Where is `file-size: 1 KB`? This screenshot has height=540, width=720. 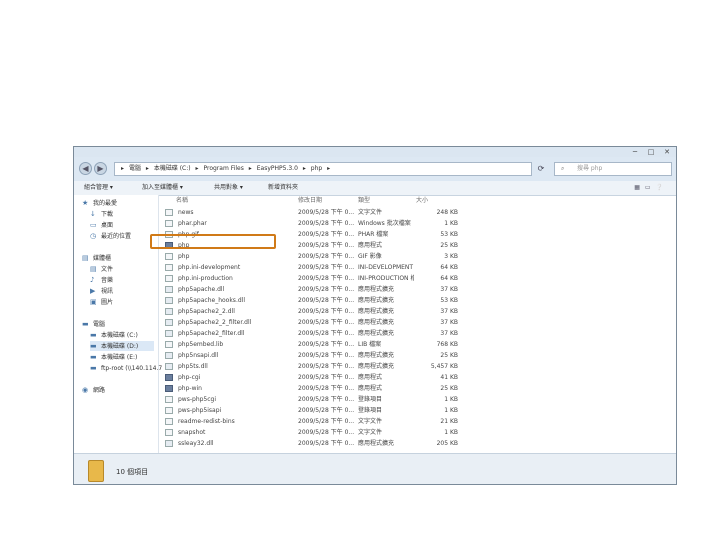
file-size: 1 KB is located at coordinates (451, 432).